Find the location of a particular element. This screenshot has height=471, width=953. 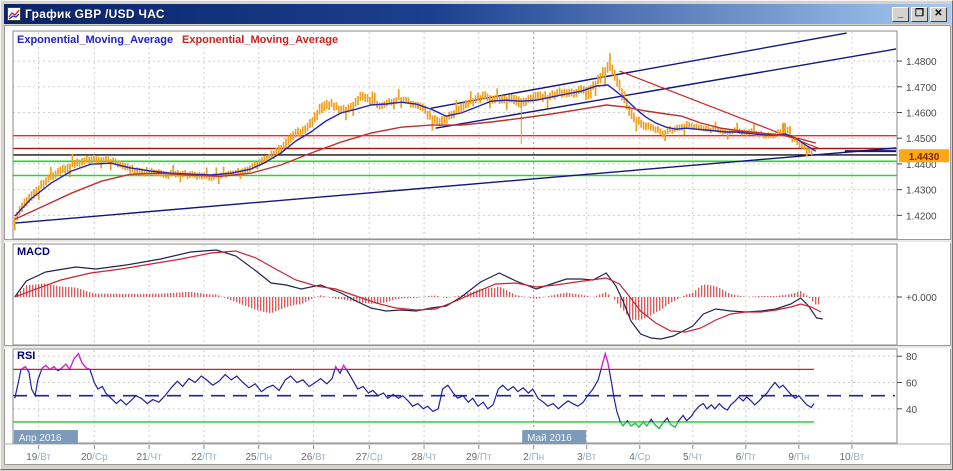

price-axis-label: 1.4200 is located at coordinates (921, 216).